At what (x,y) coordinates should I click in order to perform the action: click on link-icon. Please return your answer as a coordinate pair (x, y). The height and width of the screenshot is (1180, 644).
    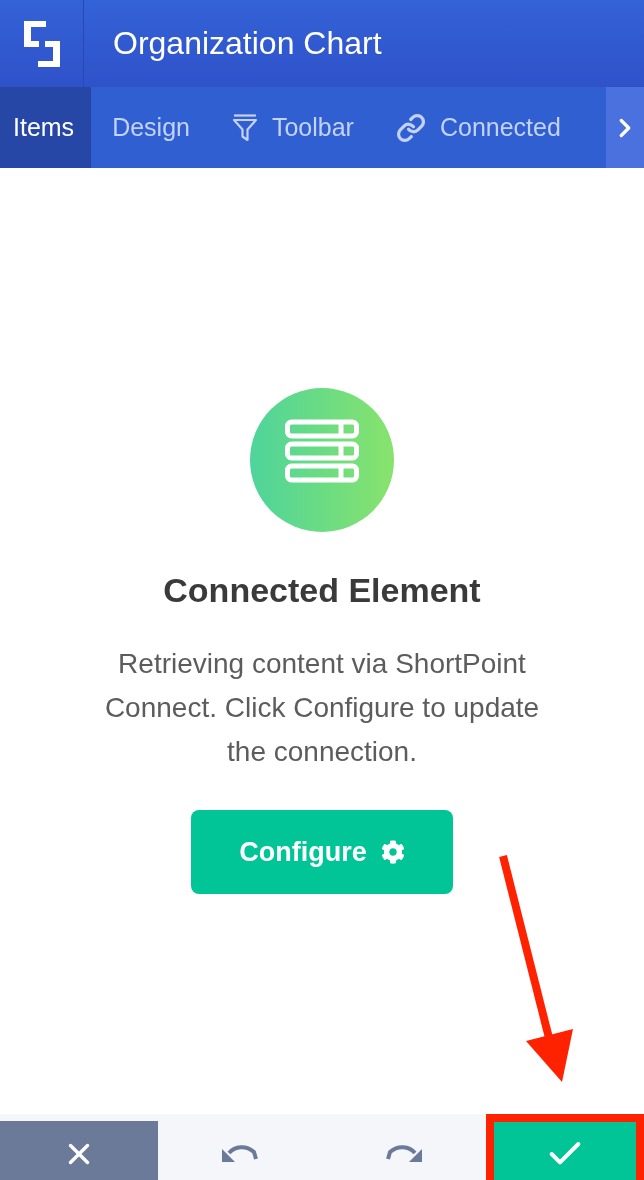
    Looking at the image, I should click on (410, 127).